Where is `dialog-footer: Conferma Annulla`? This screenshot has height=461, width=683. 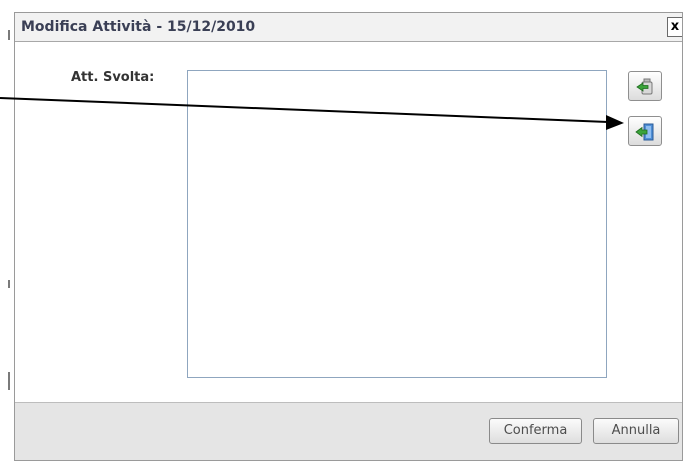 dialog-footer: Conferma Annulla is located at coordinates (348, 431).